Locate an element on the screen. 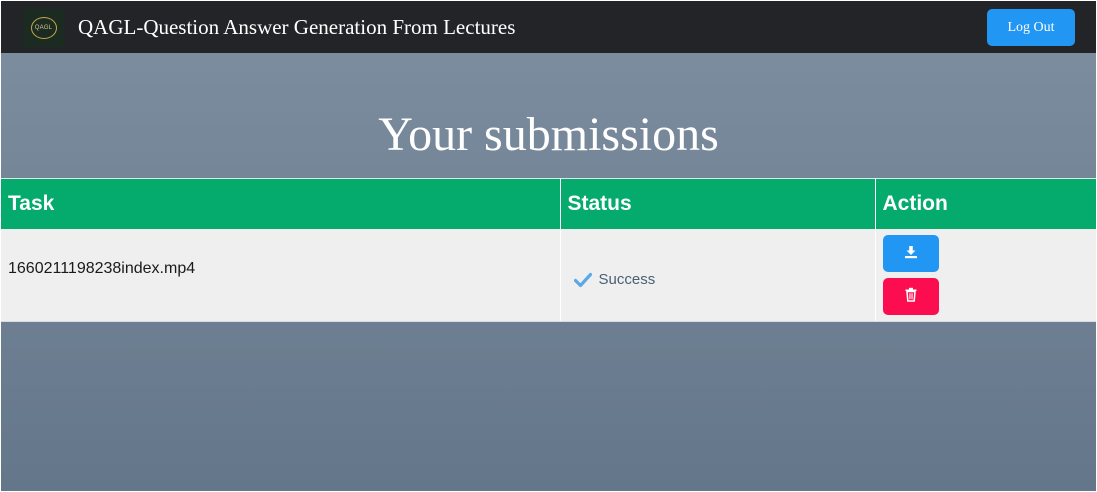 The width and height of the screenshot is (1097, 492). logo-ring: QAGL is located at coordinates (43, 28).